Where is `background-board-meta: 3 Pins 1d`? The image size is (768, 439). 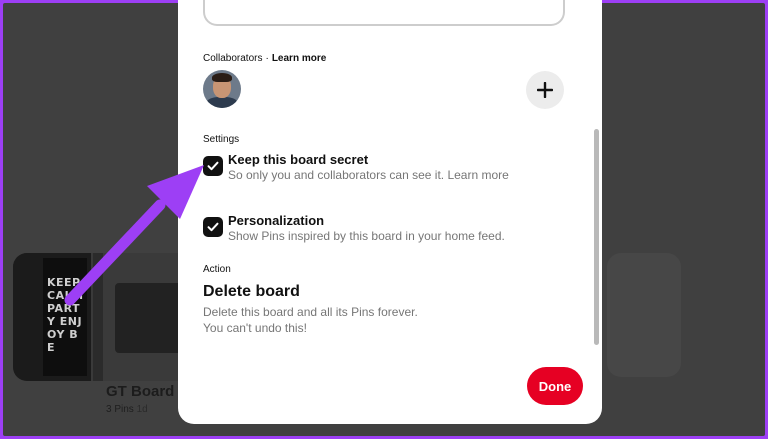
background-board-meta: 3 Pins 1d is located at coordinates (127, 409).